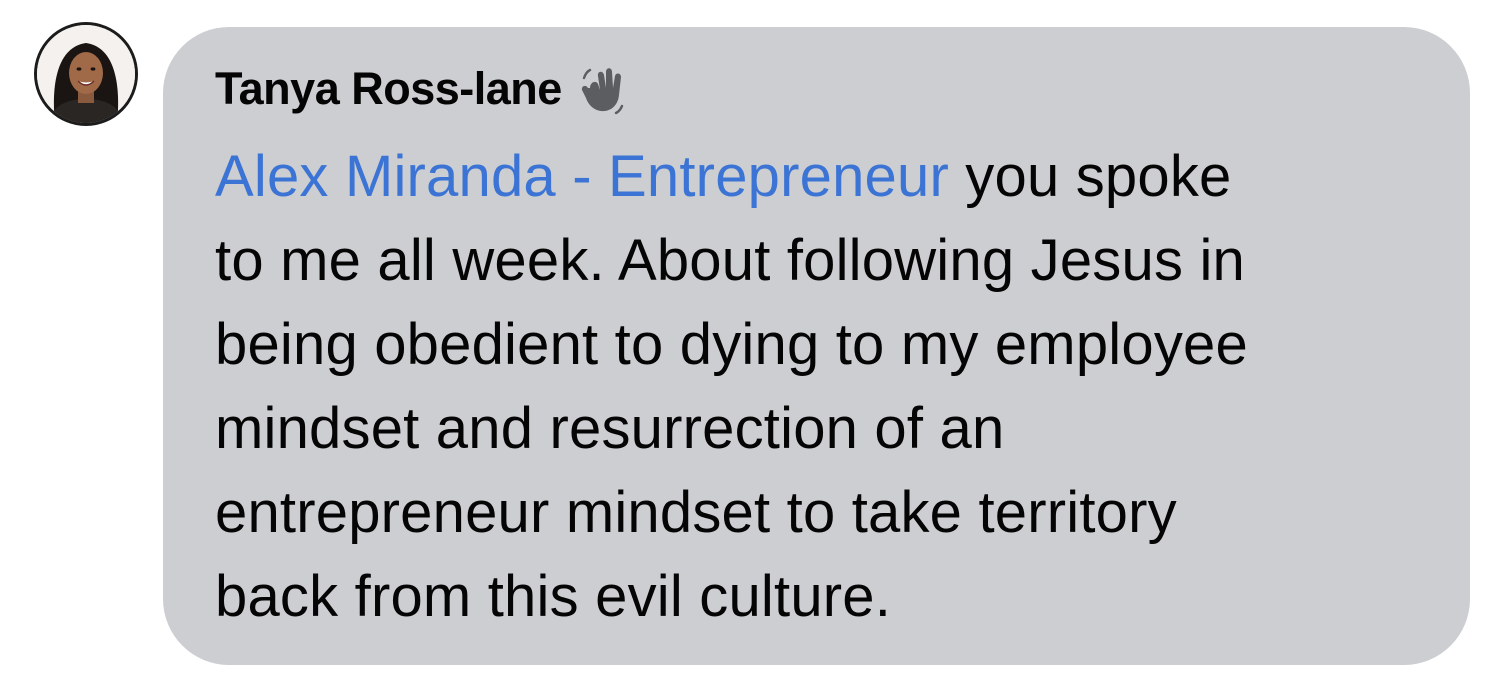 This screenshot has height=676, width=1494. I want to click on comment-line: back from this evil culture., so click(553, 596).